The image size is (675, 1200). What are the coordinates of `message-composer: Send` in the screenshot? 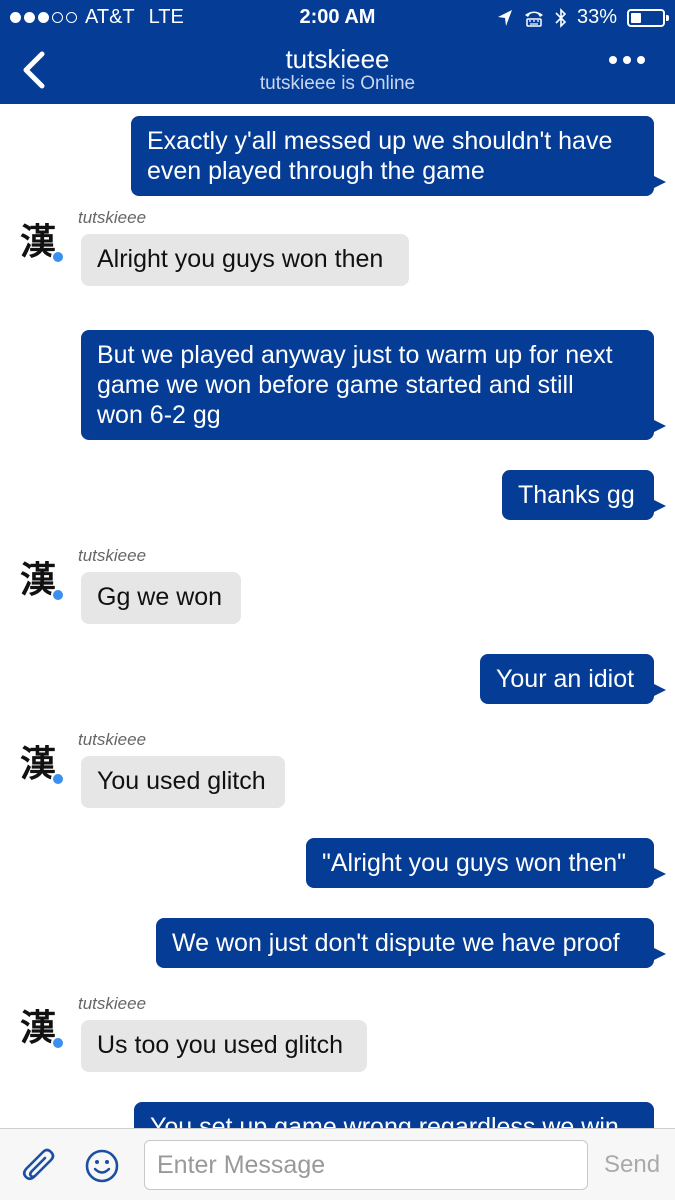 It's located at (337, 1164).